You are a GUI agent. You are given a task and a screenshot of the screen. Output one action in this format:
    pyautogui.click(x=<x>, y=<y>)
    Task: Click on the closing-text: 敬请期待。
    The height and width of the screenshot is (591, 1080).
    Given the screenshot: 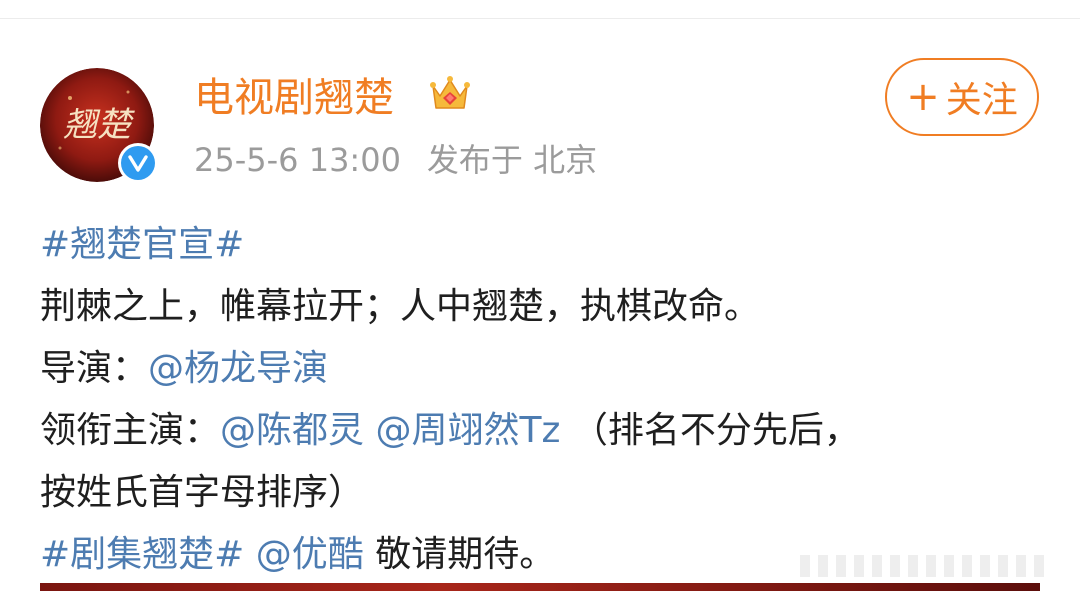 What is the action you would take?
    pyautogui.click(x=465, y=554)
    